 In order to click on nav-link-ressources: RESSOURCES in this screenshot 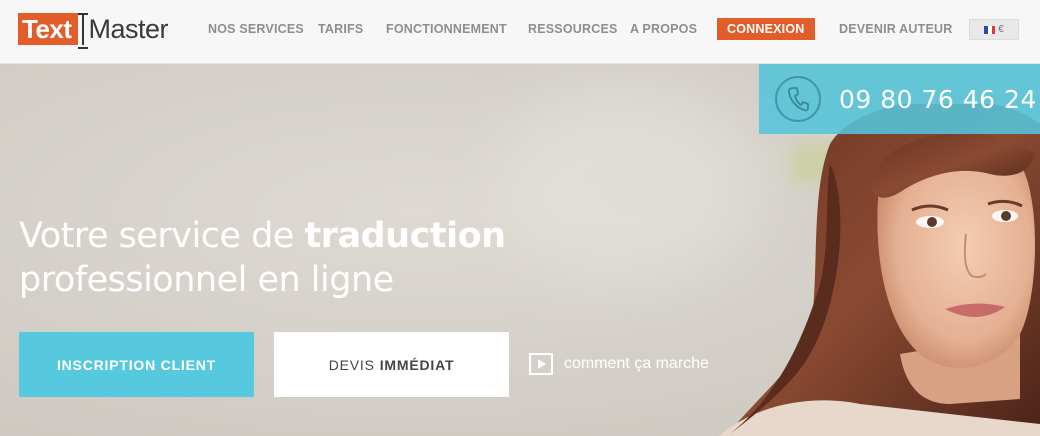, I will do `click(573, 29)`.